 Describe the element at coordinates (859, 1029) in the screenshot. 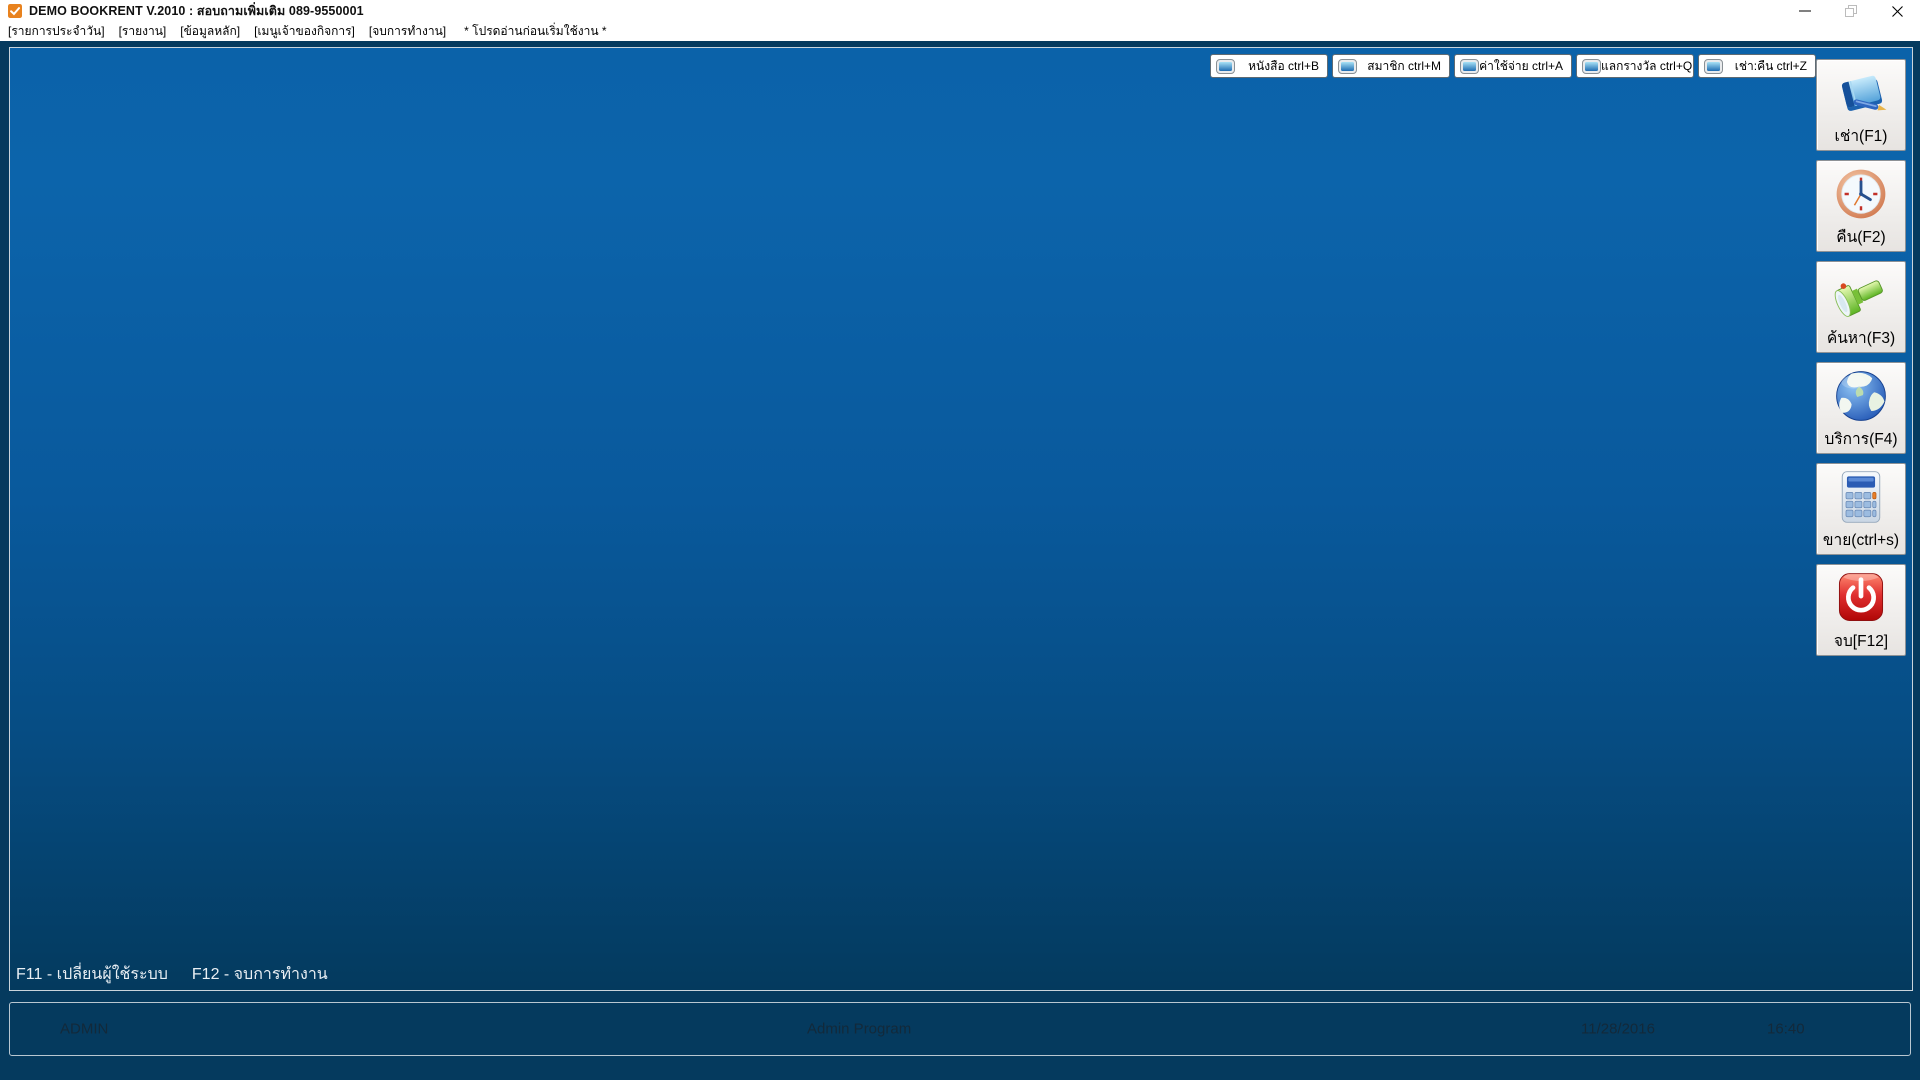

I see `status-program: Admin Program` at that location.